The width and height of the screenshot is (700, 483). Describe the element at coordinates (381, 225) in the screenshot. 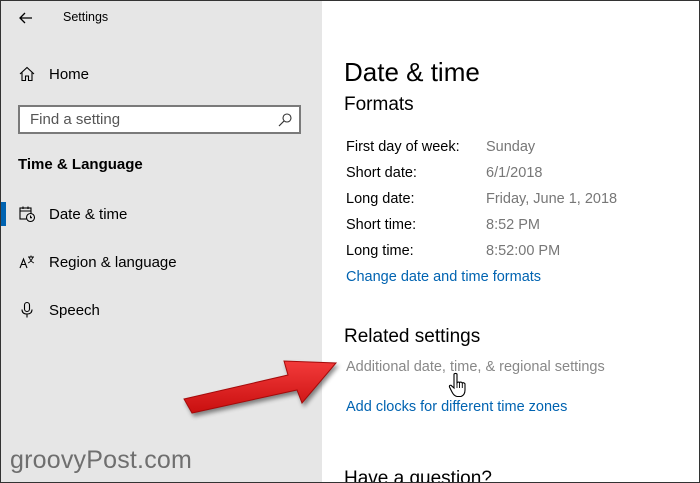

I see `format-label: Short time:` at that location.